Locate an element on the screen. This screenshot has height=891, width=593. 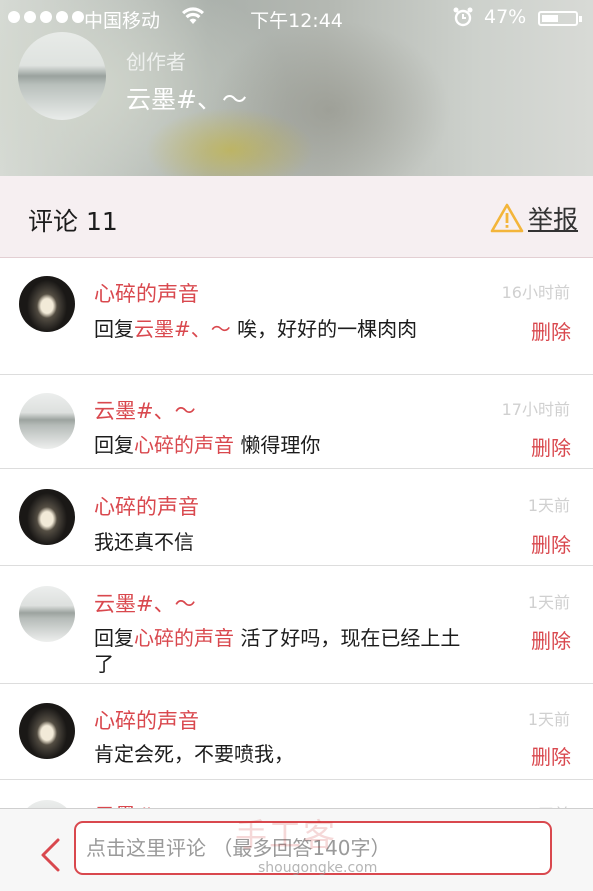
status-bar: 中国移动 下午12:44 47% is located at coordinates (296, 19).